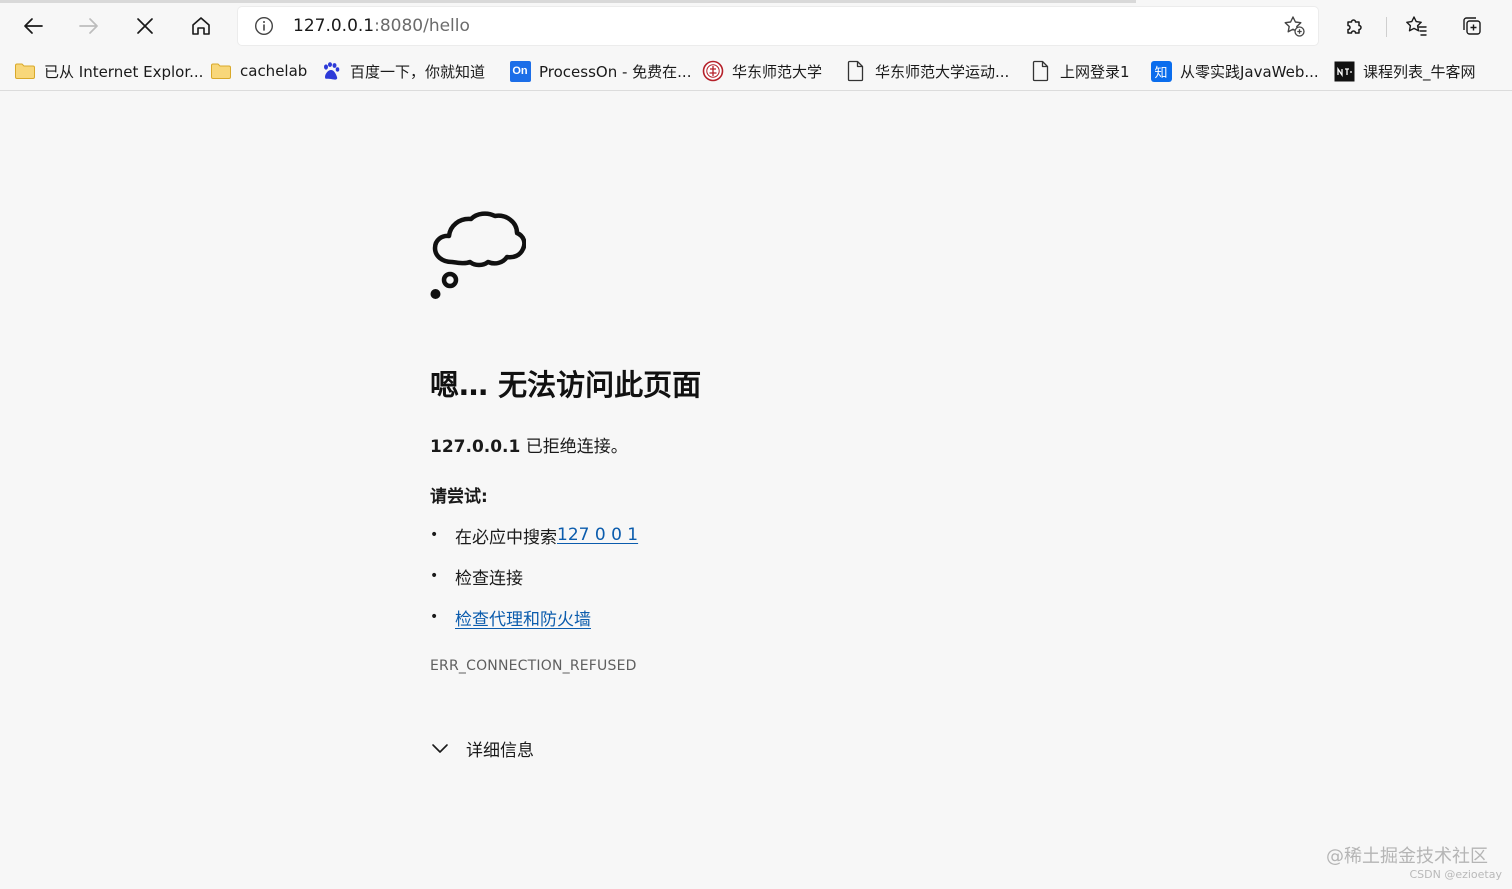  Describe the element at coordinates (1294, 26) in the screenshot. I see `add-favorite-icon` at that location.